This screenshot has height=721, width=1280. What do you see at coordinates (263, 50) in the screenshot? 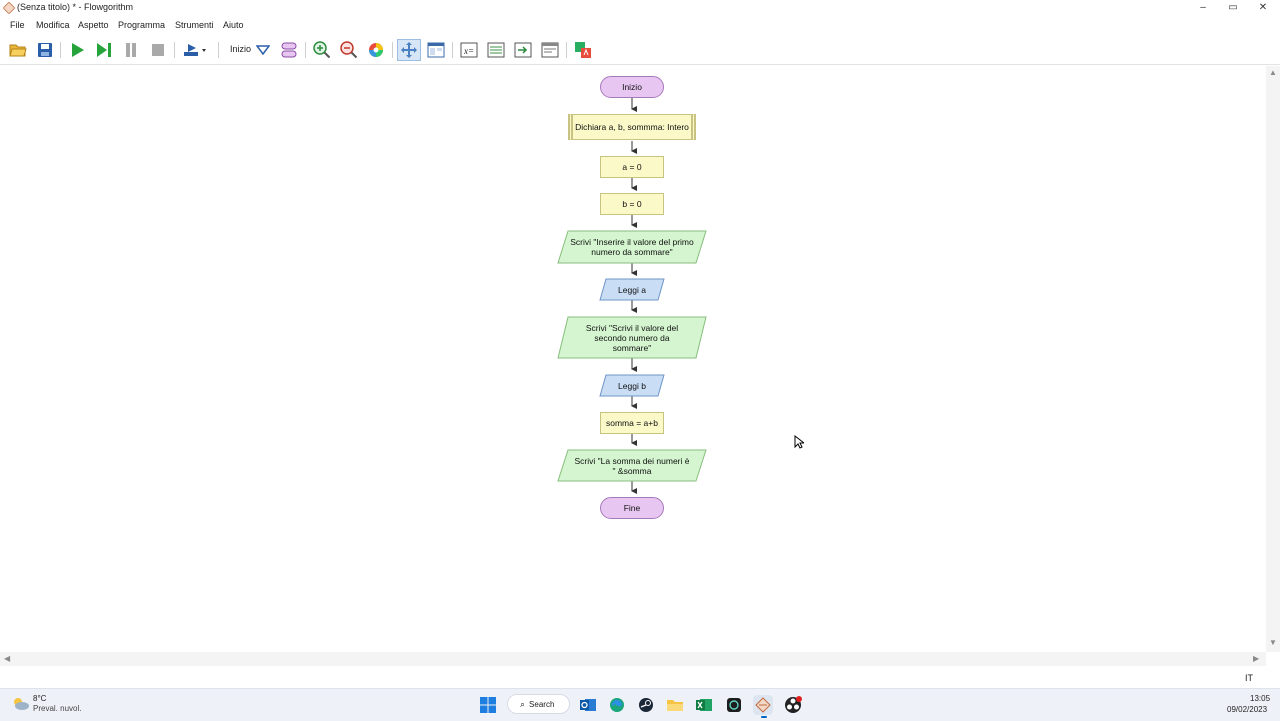
I see `dropdown-arrow-icon` at bounding box center [263, 50].